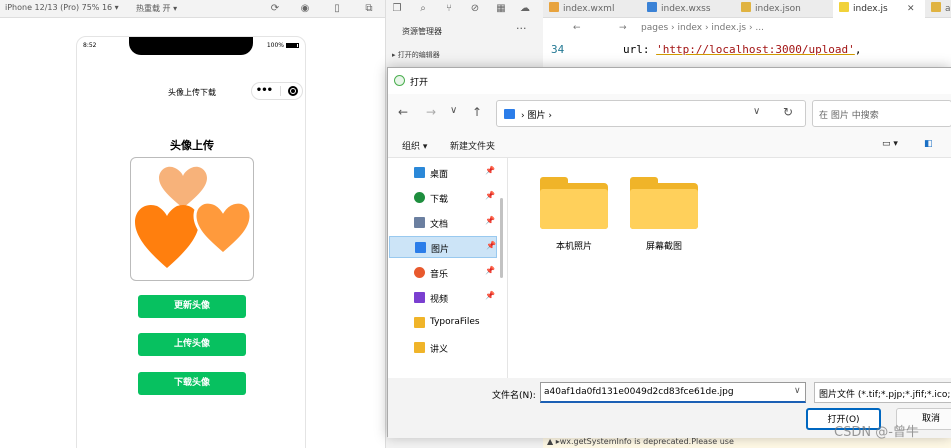 This screenshot has width=951, height=448. I want to click on sidebar-item-pictures: 图片 📌, so click(443, 247).